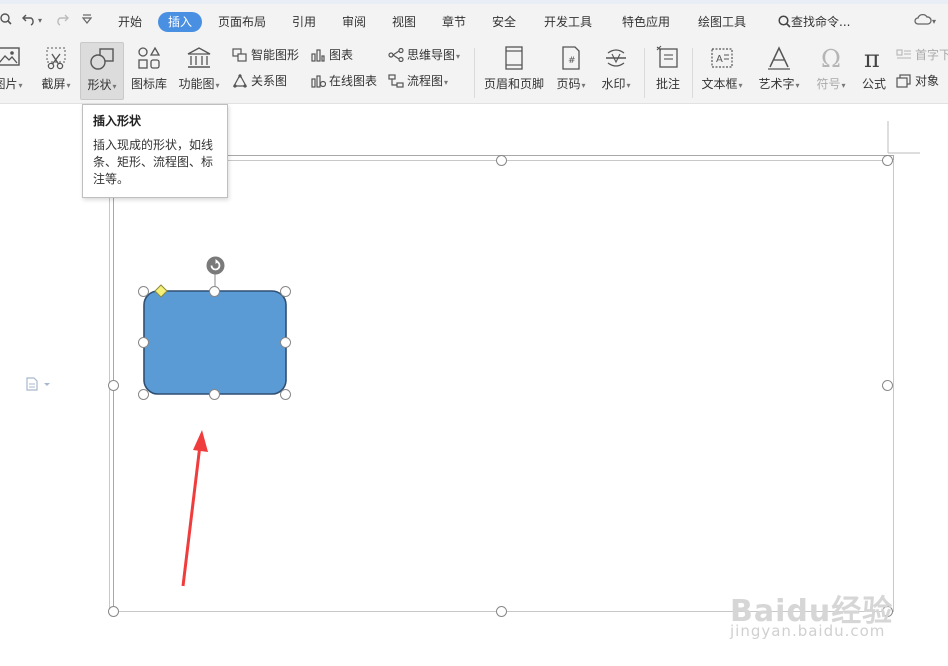 The image size is (948, 666). What do you see at coordinates (396, 55) in the screenshot?
I see `mind-map-icon` at bounding box center [396, 55].